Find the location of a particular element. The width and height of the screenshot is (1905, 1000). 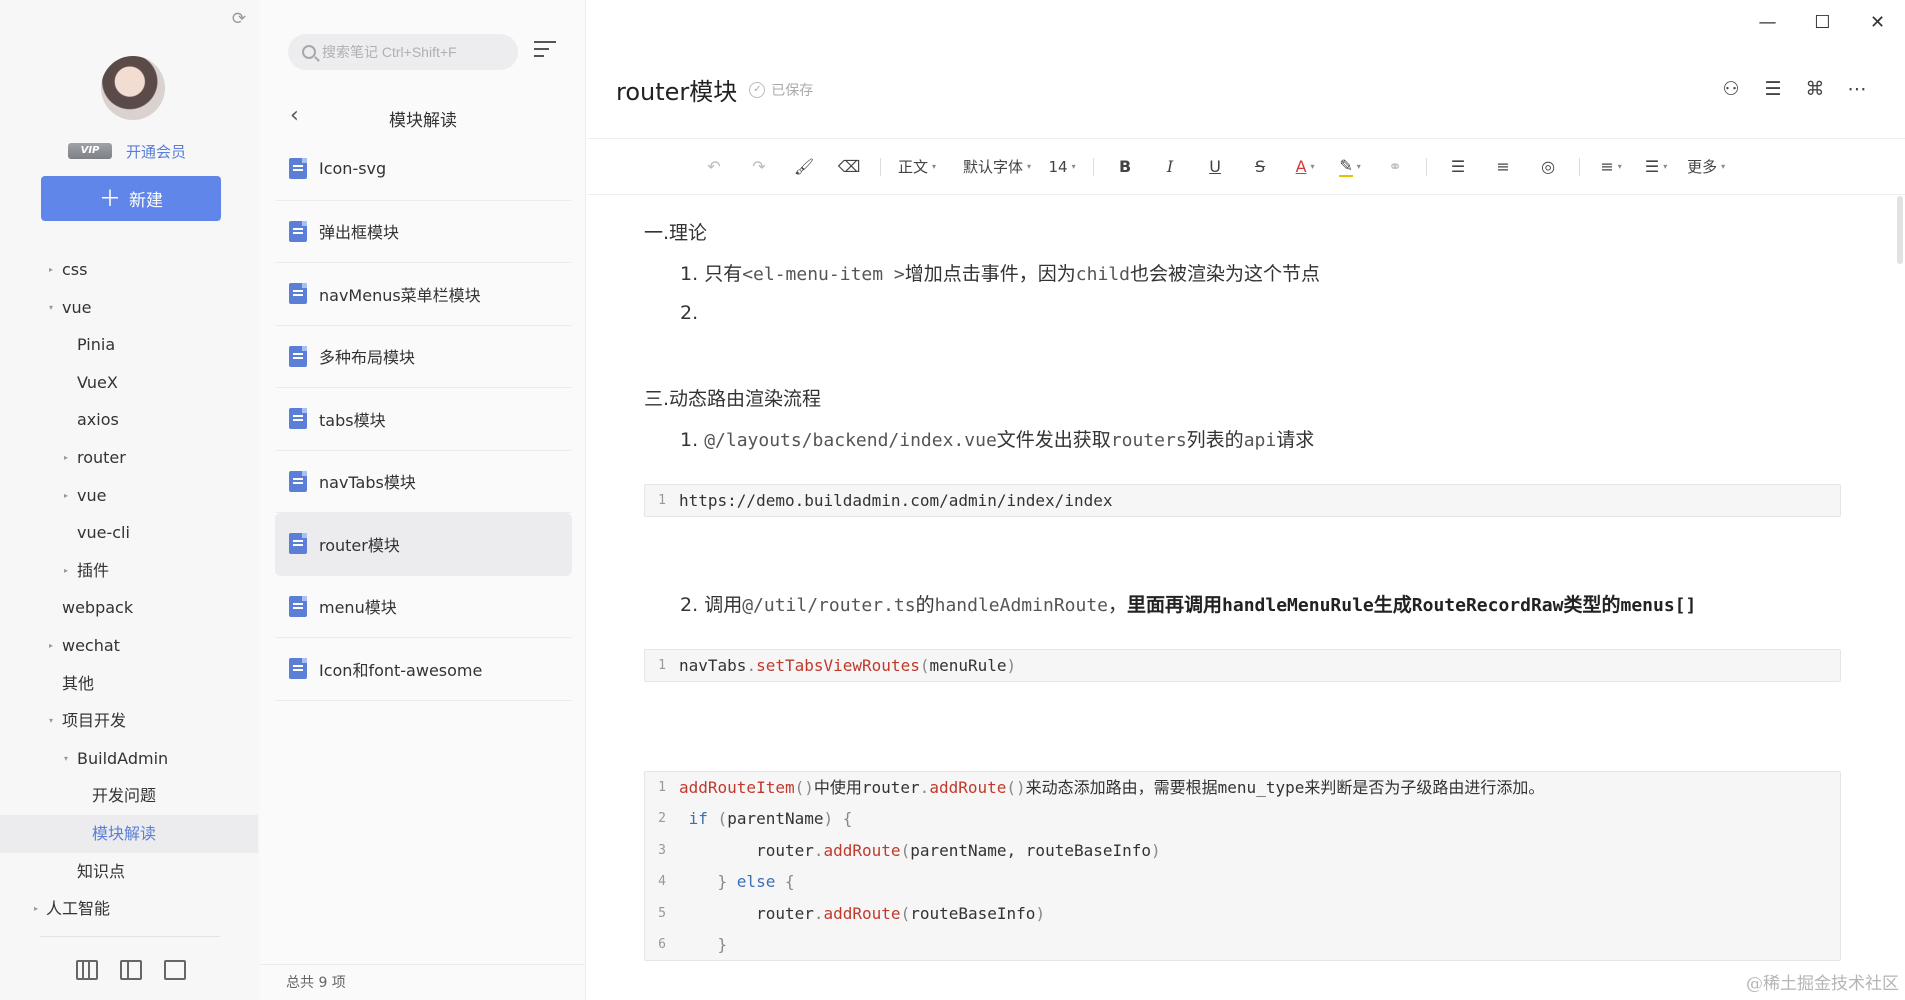

sidebar-item-10: ▸ wechat is located at coordinates (129, 646).